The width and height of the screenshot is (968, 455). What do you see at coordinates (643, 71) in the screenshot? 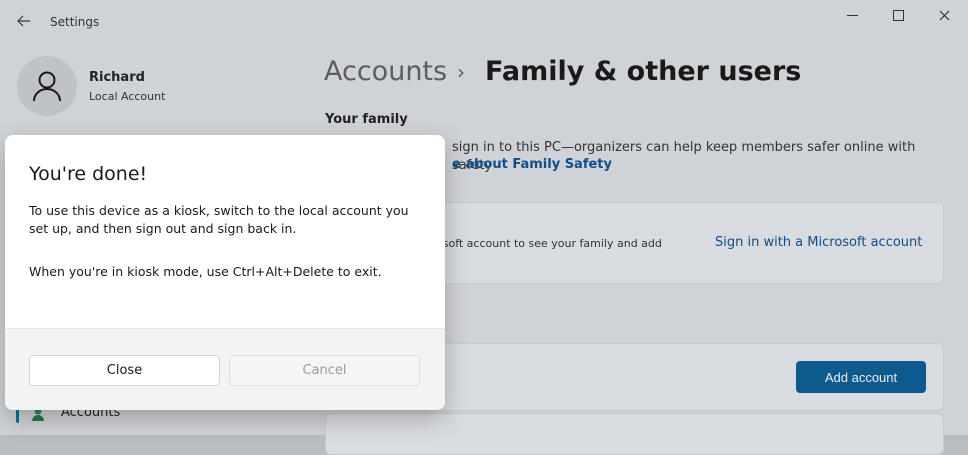
I see `page-title: Family & other users` at bounding box center [643, 71].